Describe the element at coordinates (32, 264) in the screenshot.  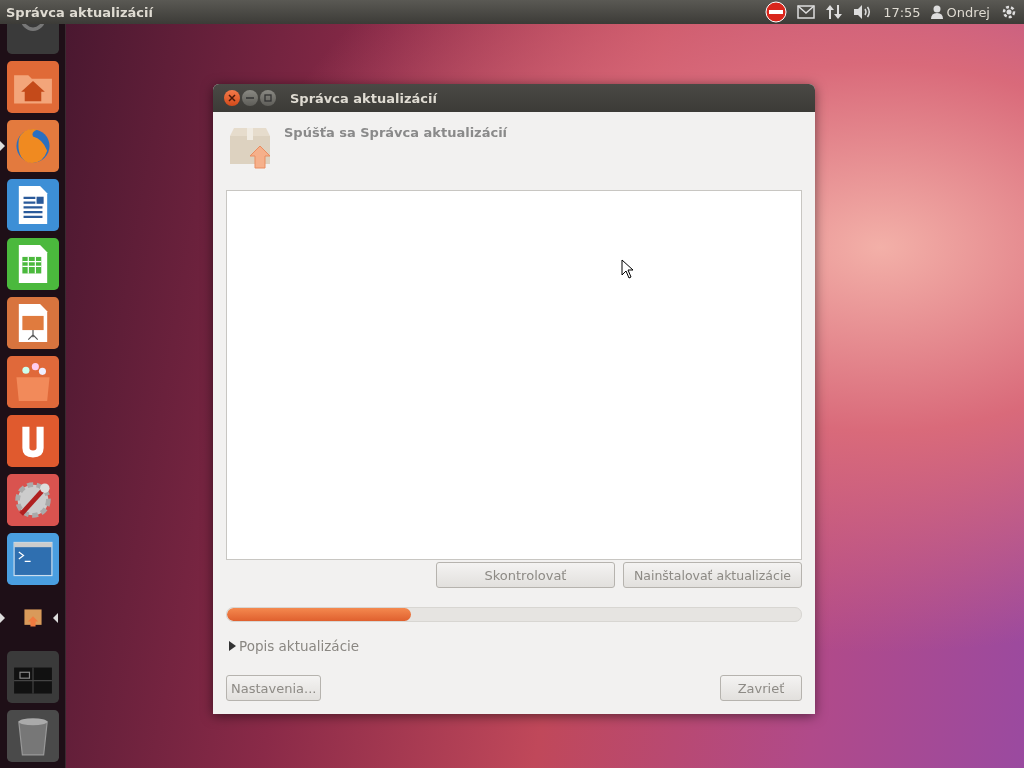
I see `launcher-calc-icon` at that location.